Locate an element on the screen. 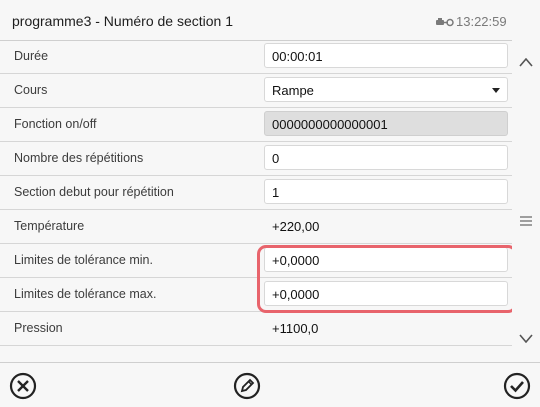  row-pression: Pression +1100,0 is located at coordinates (256, 329).